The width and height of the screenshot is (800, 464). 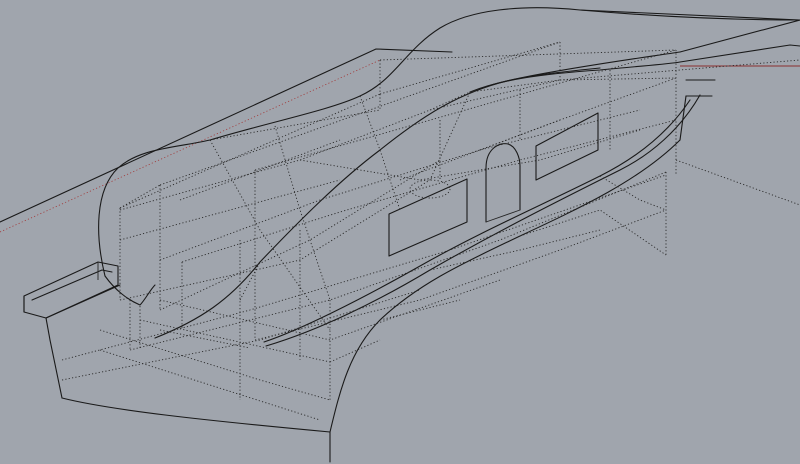 What do you see at coordinates (72, 301) in the screenshot?
I see `deck-box` at bounding box center [72, 301].